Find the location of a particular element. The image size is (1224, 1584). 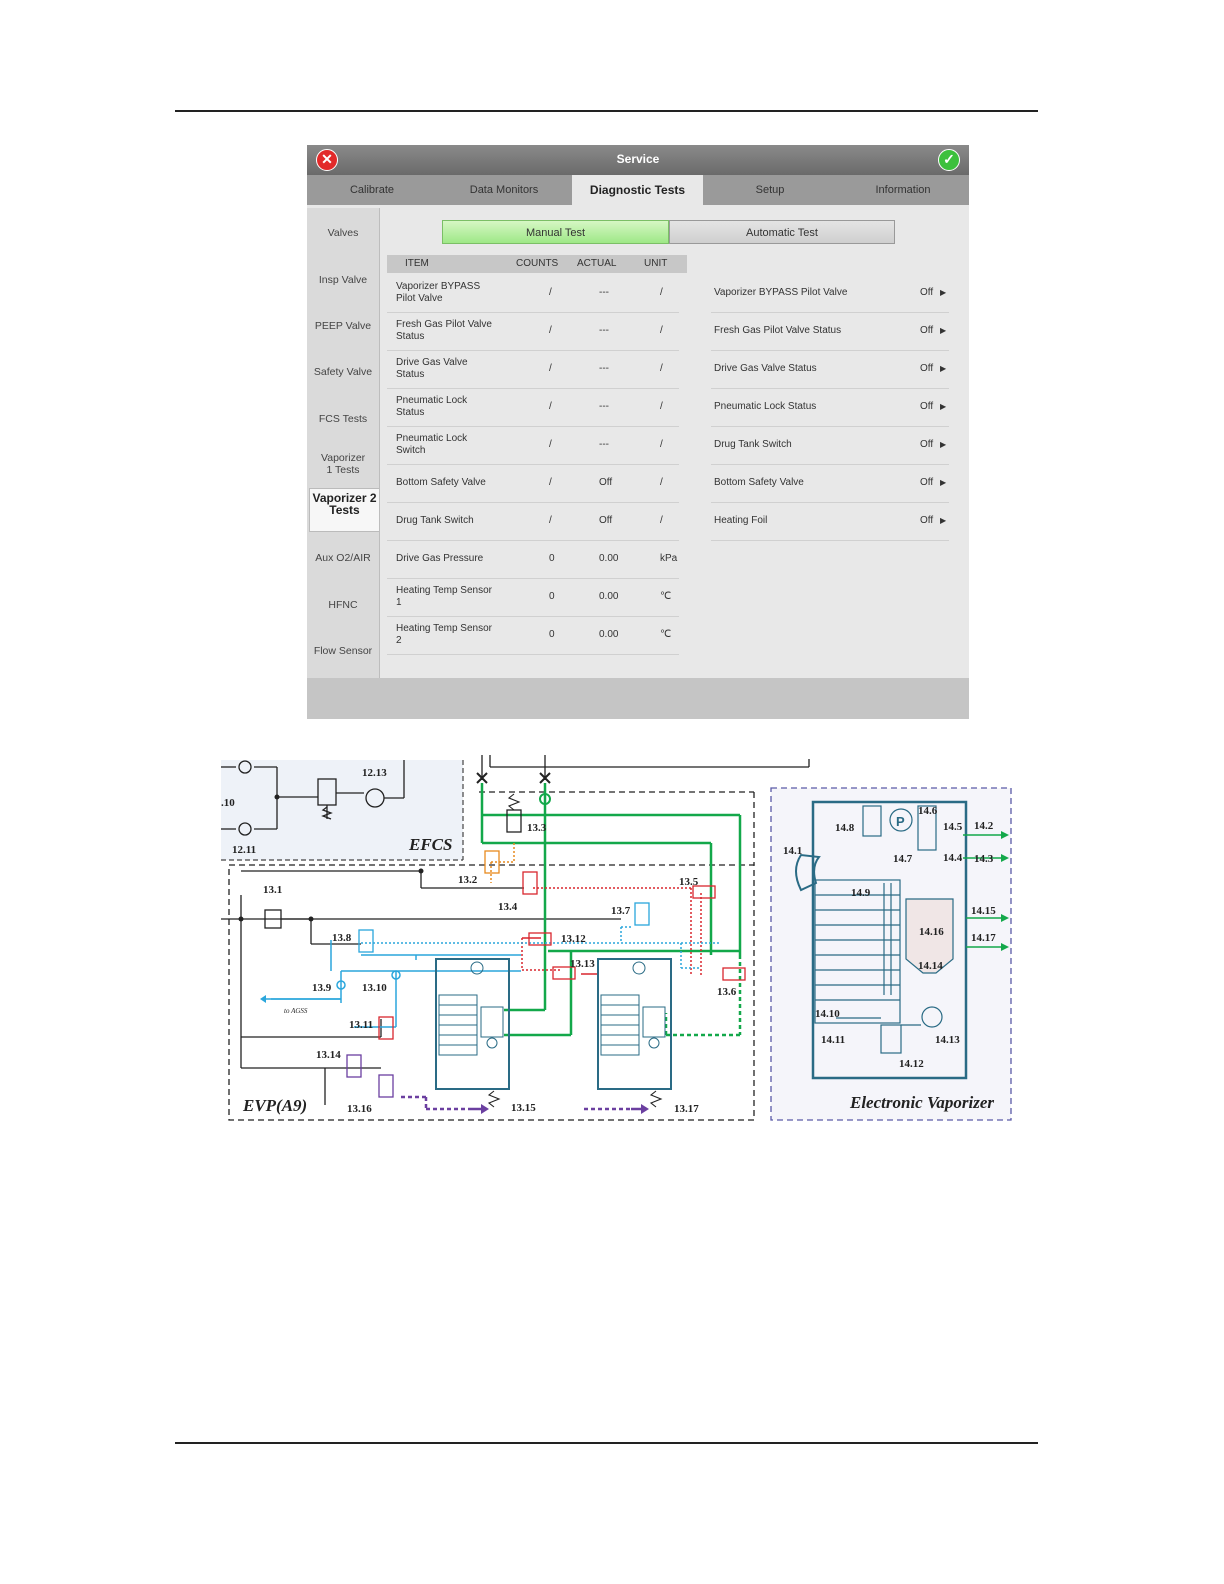

sidebar-item-vaporizer-2-tests: Vaporizer 2 Tests is located at coordinates (344, 510).